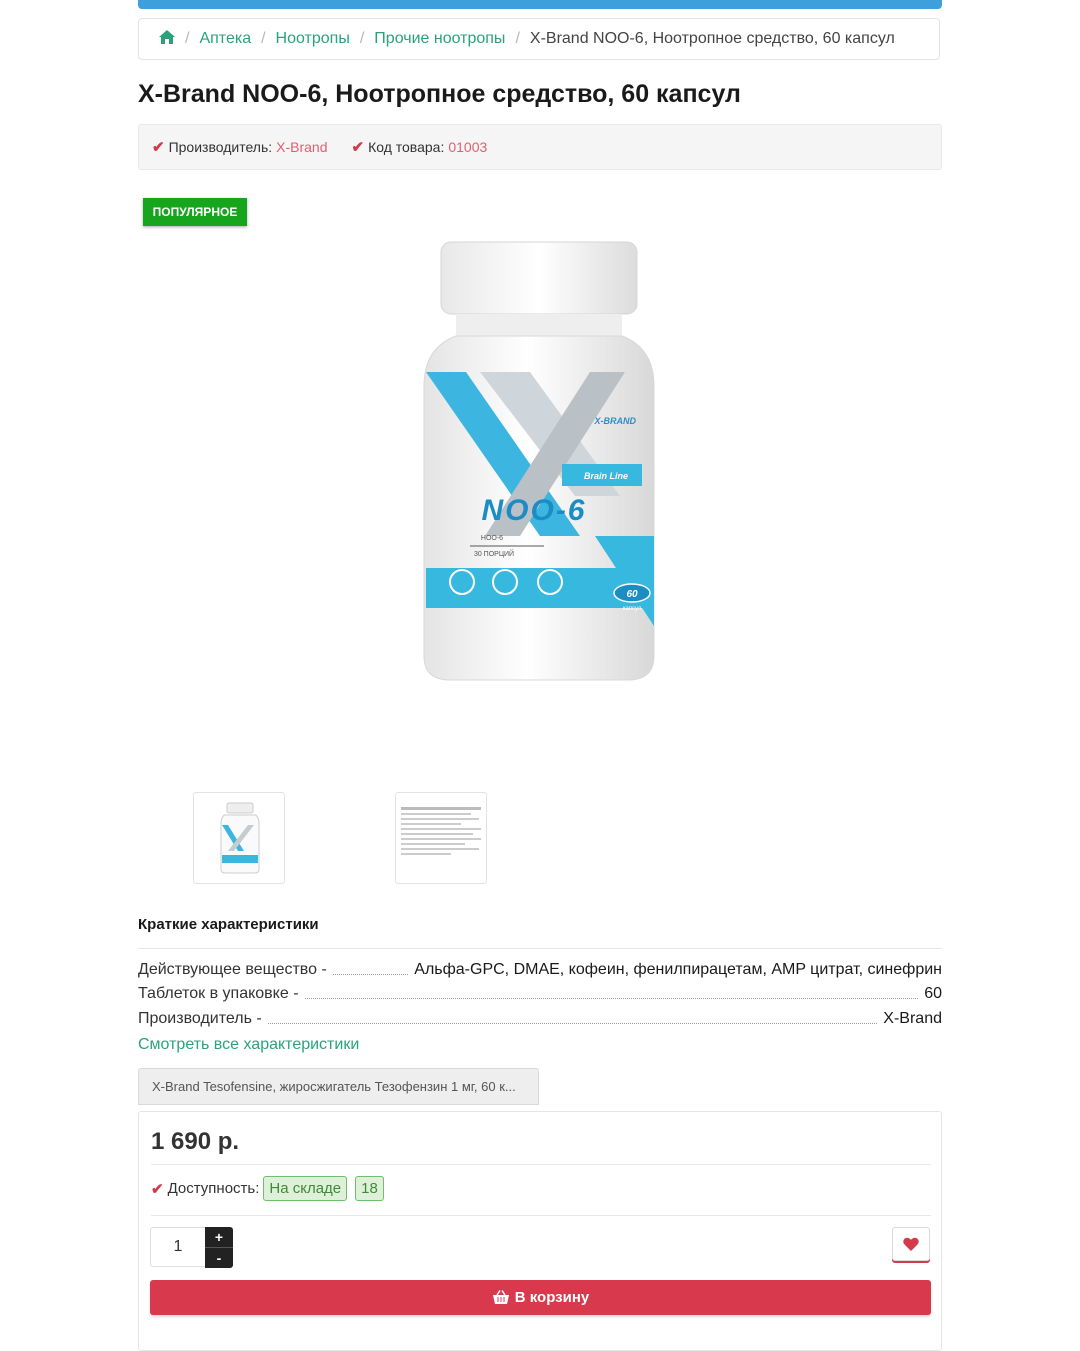 Image resolution: width=1080 pixels, height=1351 pixels. Describe the element at coordinates (301, 147) in the screenshot. I see `manufacturer-link: X-Brand` at that location.